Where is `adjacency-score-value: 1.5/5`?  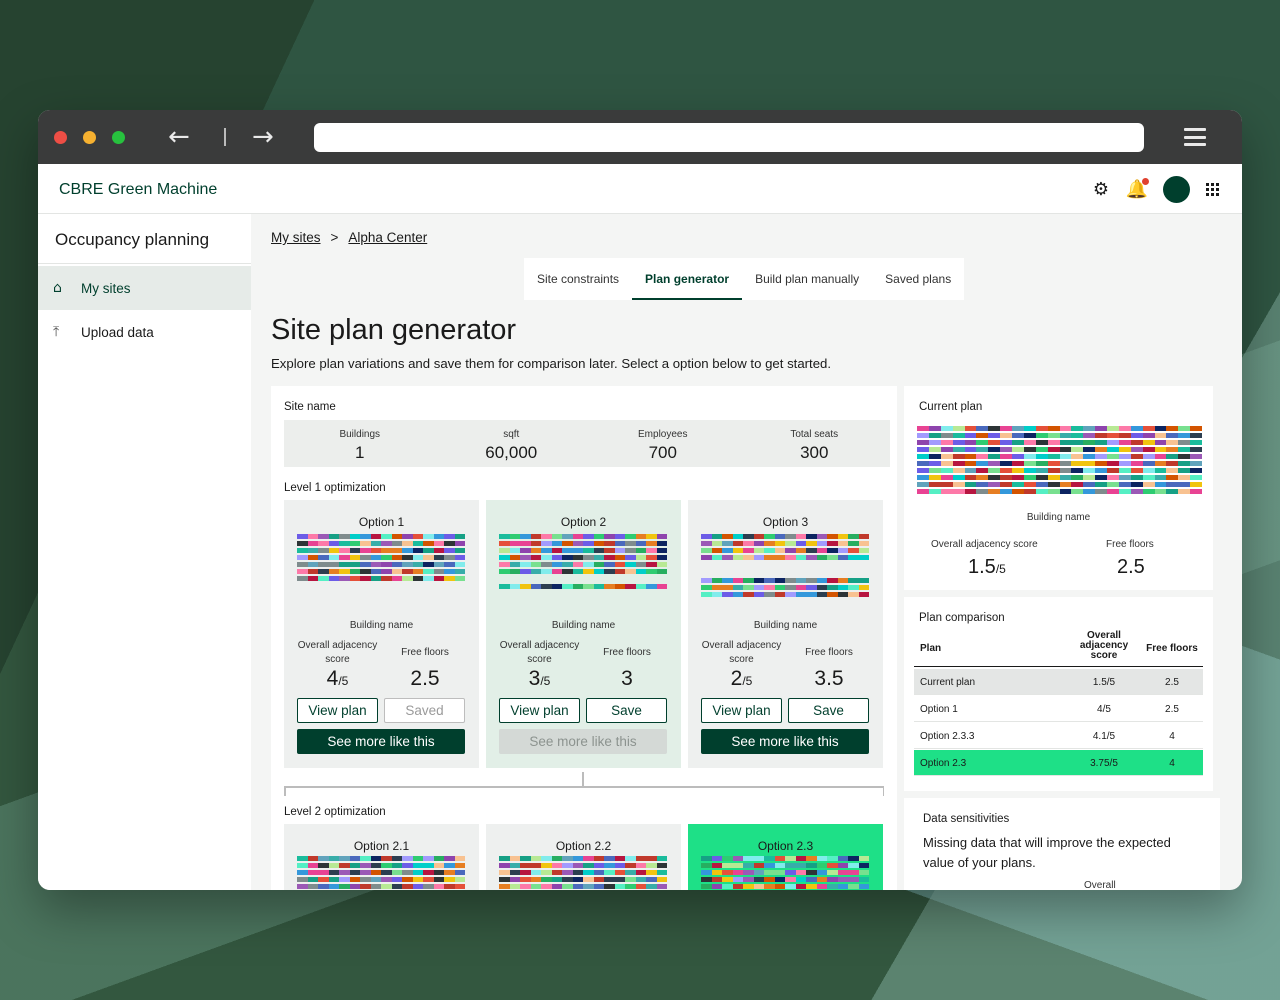 adjacency-score-value: 1.5/5 is located at coordinates (987, 567).